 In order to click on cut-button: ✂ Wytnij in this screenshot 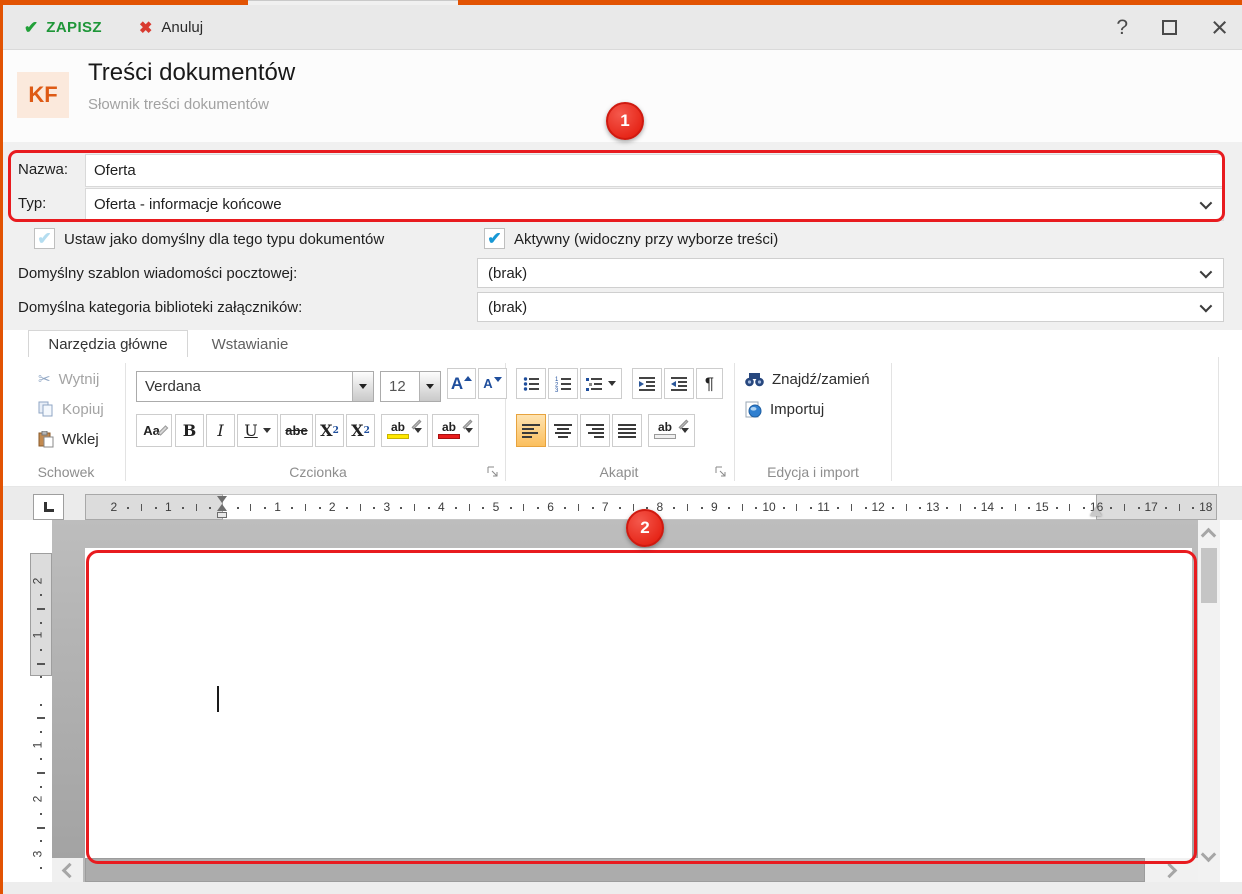, I will do `click(68, 379)`.